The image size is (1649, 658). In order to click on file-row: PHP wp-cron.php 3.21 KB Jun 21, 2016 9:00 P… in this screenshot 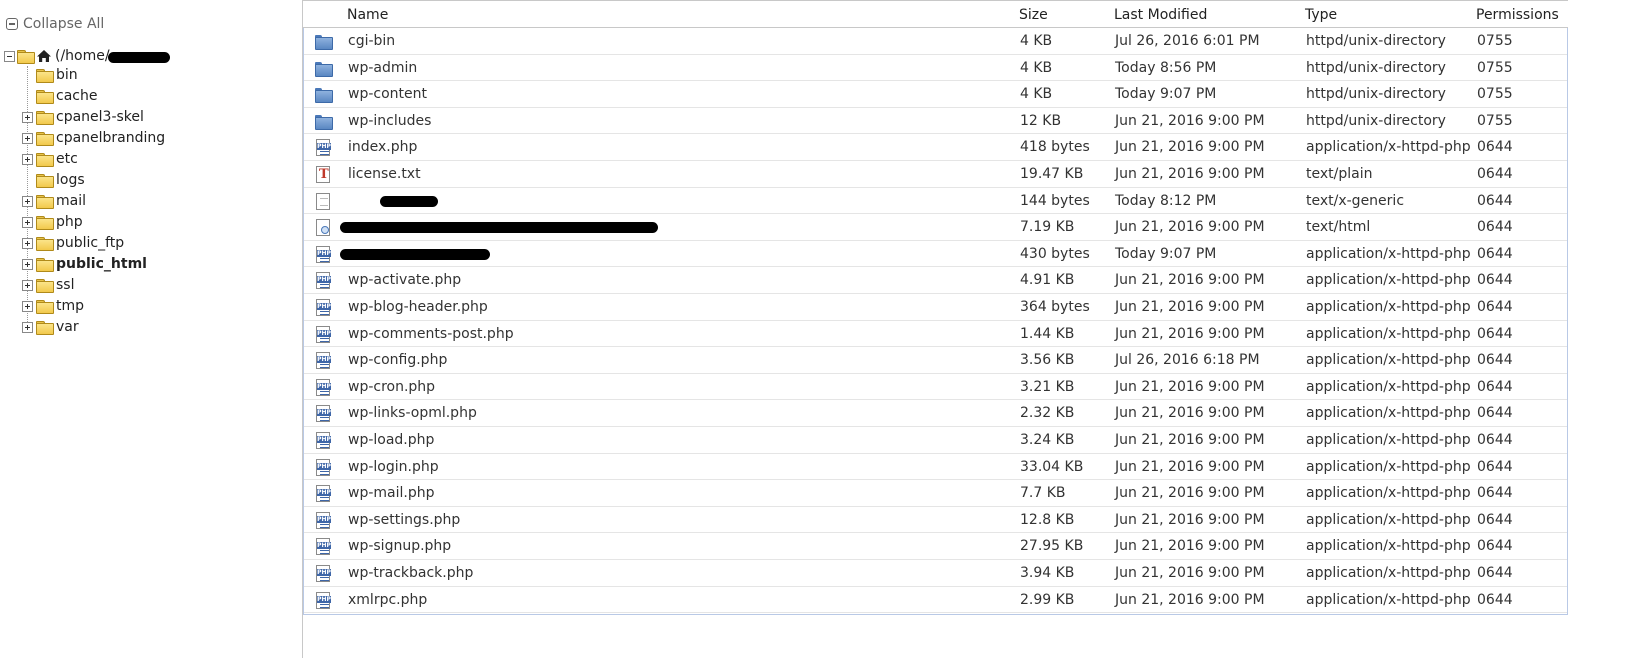, I will do `click(935, 387)`.